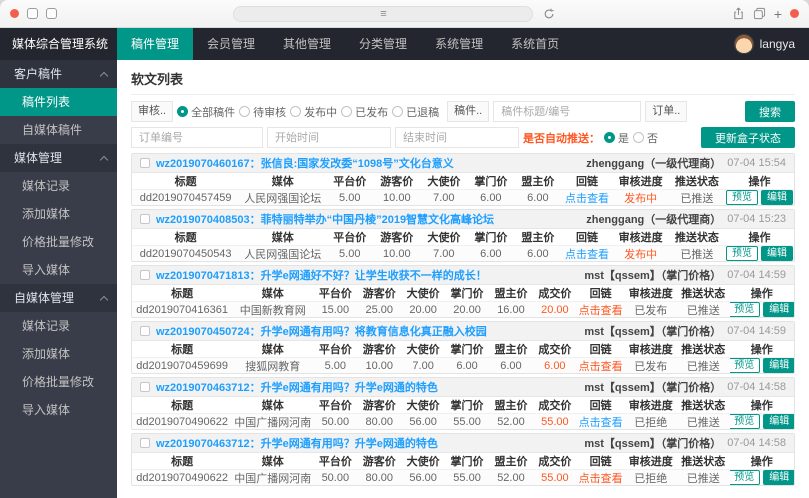 Image resolution: width=809 pixels, height=498 pixels. Describe the element at coordinates (305, 163) in the screenshot. I see `article-title-link: wz2019070460167：张信良:国家发改委“1098号”文化台意义` at that location.